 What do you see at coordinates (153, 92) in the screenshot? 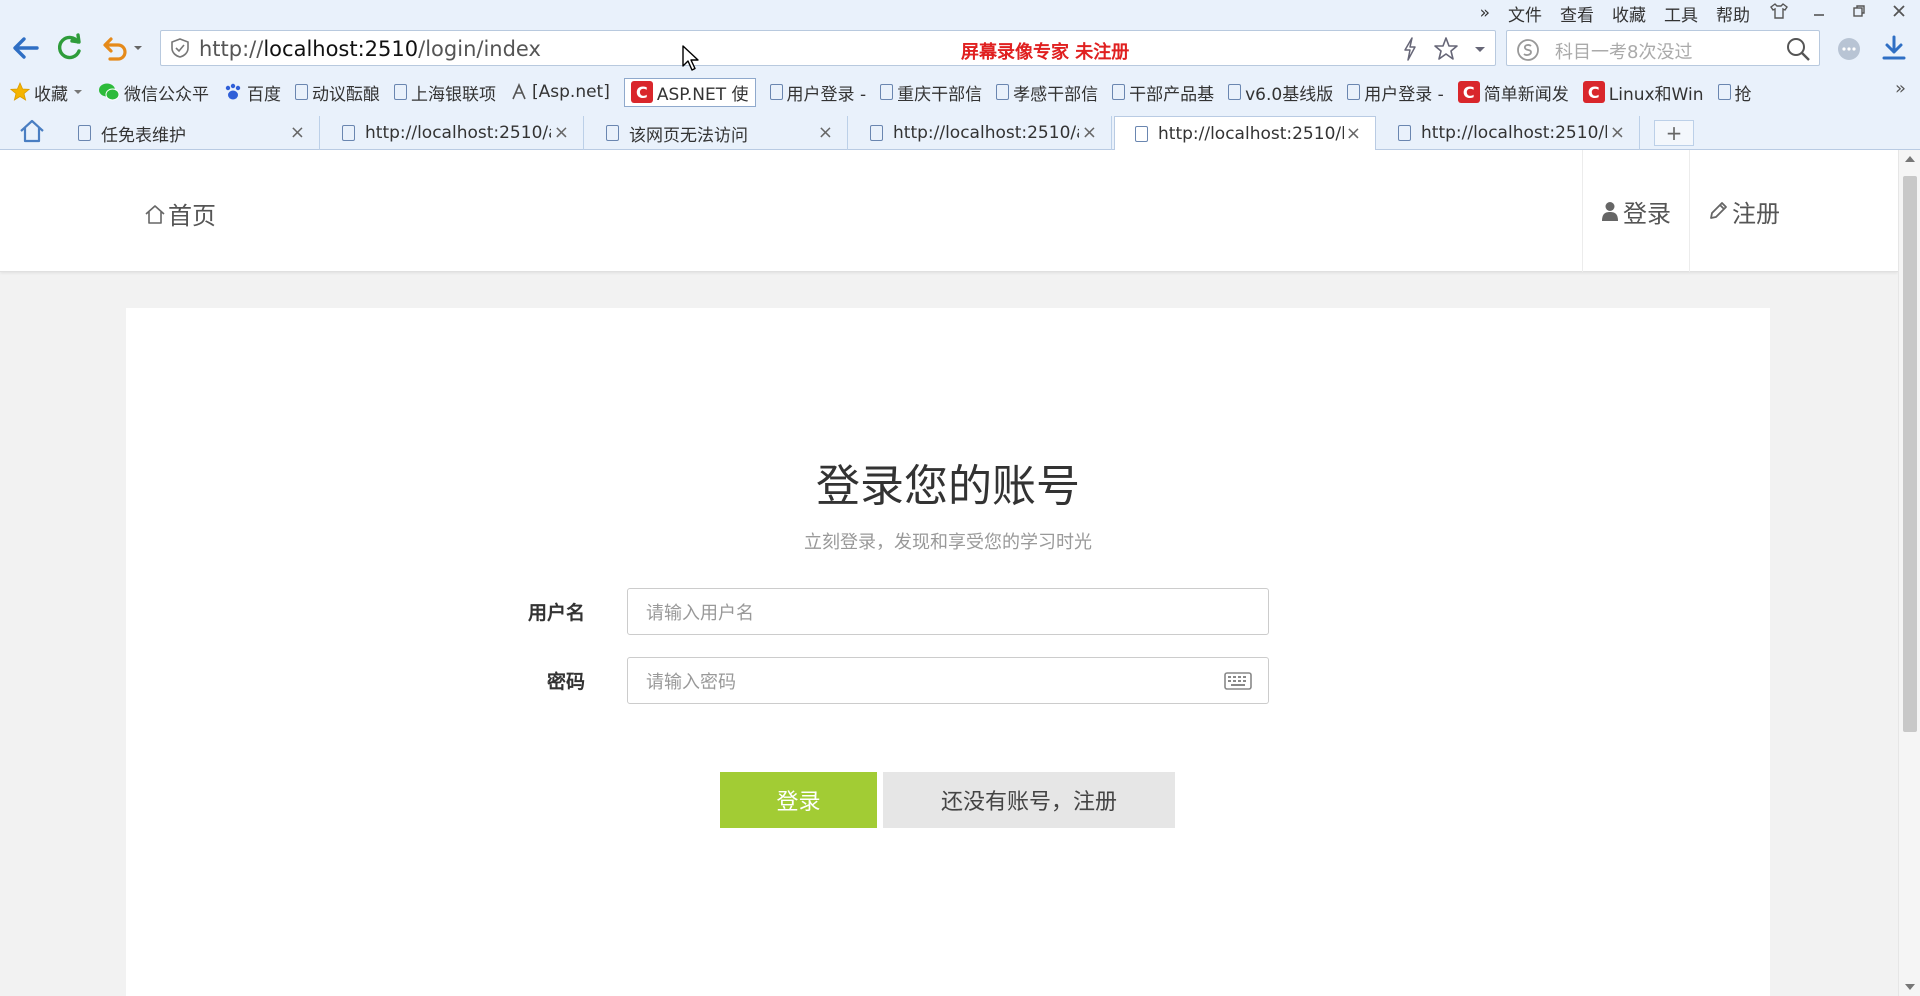
I see `bookmark-wechat: 微信公众平` at bounding box center [153, 92].